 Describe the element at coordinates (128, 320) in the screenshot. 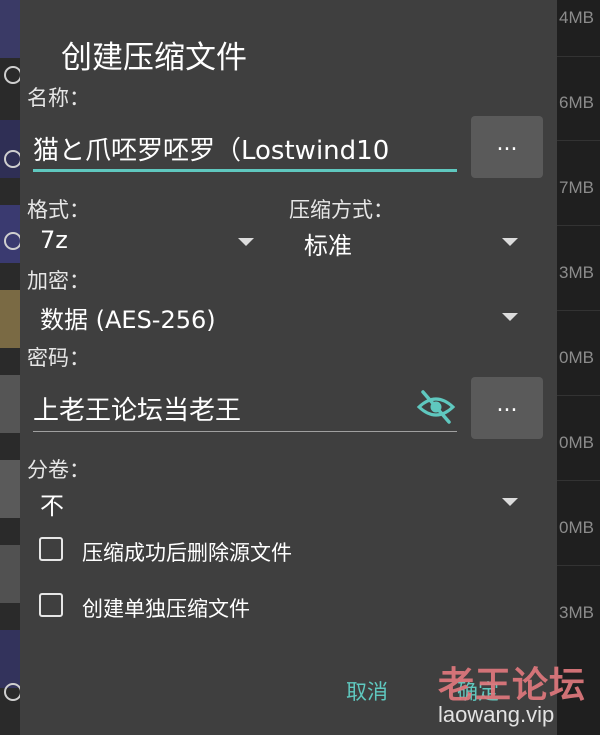

I see `encryption-value: 数据 (AES-256)` at that location.